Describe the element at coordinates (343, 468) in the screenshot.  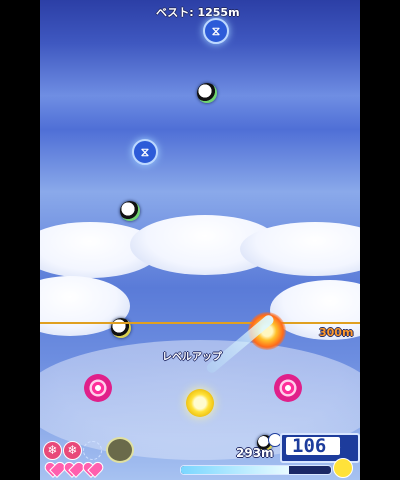
I see `player-face-icon` at that location.